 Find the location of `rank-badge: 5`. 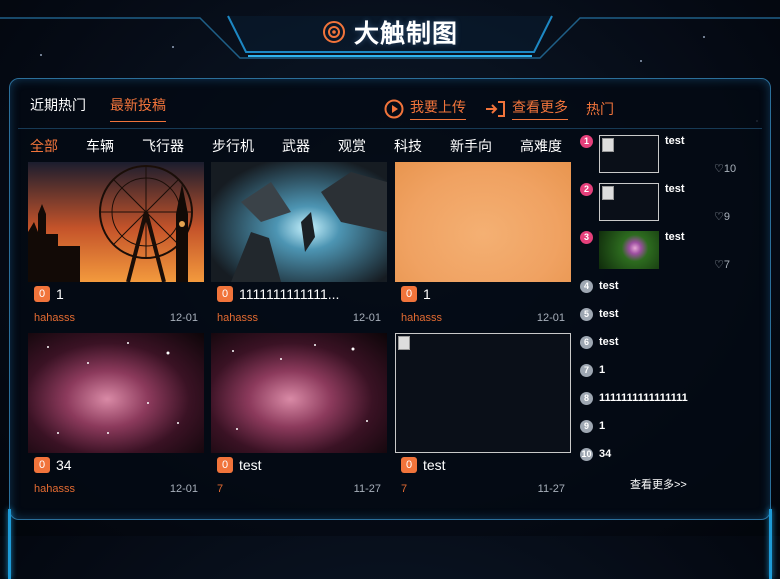

rank-badge: 5 is located at coordinates (586, 314).